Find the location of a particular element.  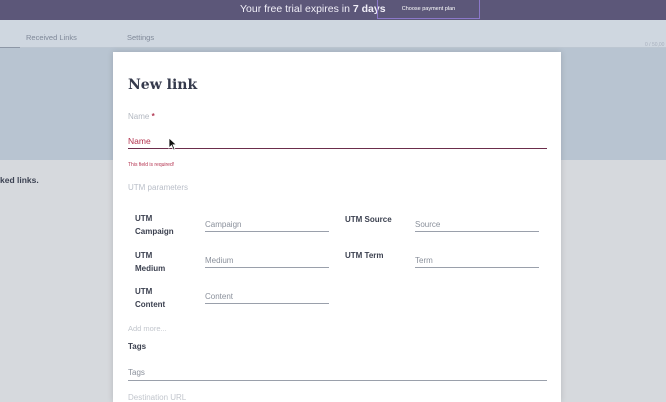

utm-medium-label-line2: Medium is located at coordinates (150, 268).